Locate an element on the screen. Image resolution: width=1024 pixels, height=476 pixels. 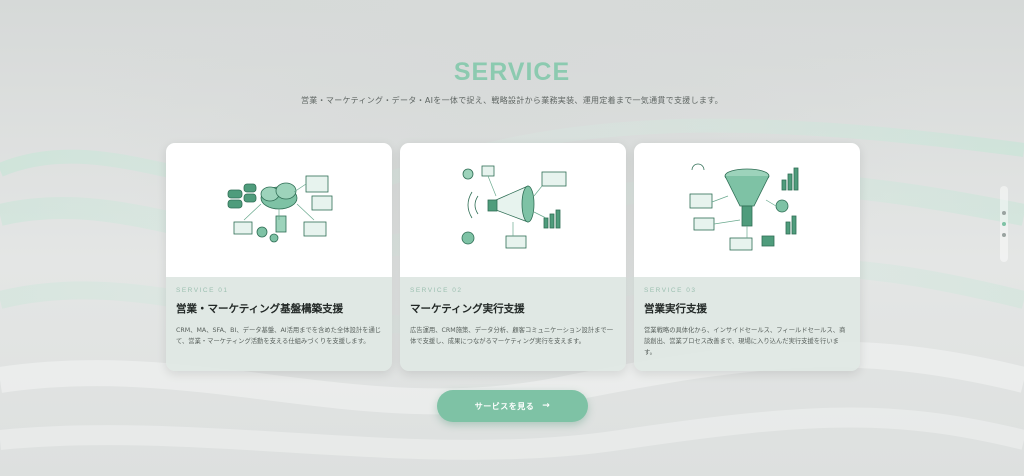
arrow-right-icon: → is located at coordinates (546, 406).